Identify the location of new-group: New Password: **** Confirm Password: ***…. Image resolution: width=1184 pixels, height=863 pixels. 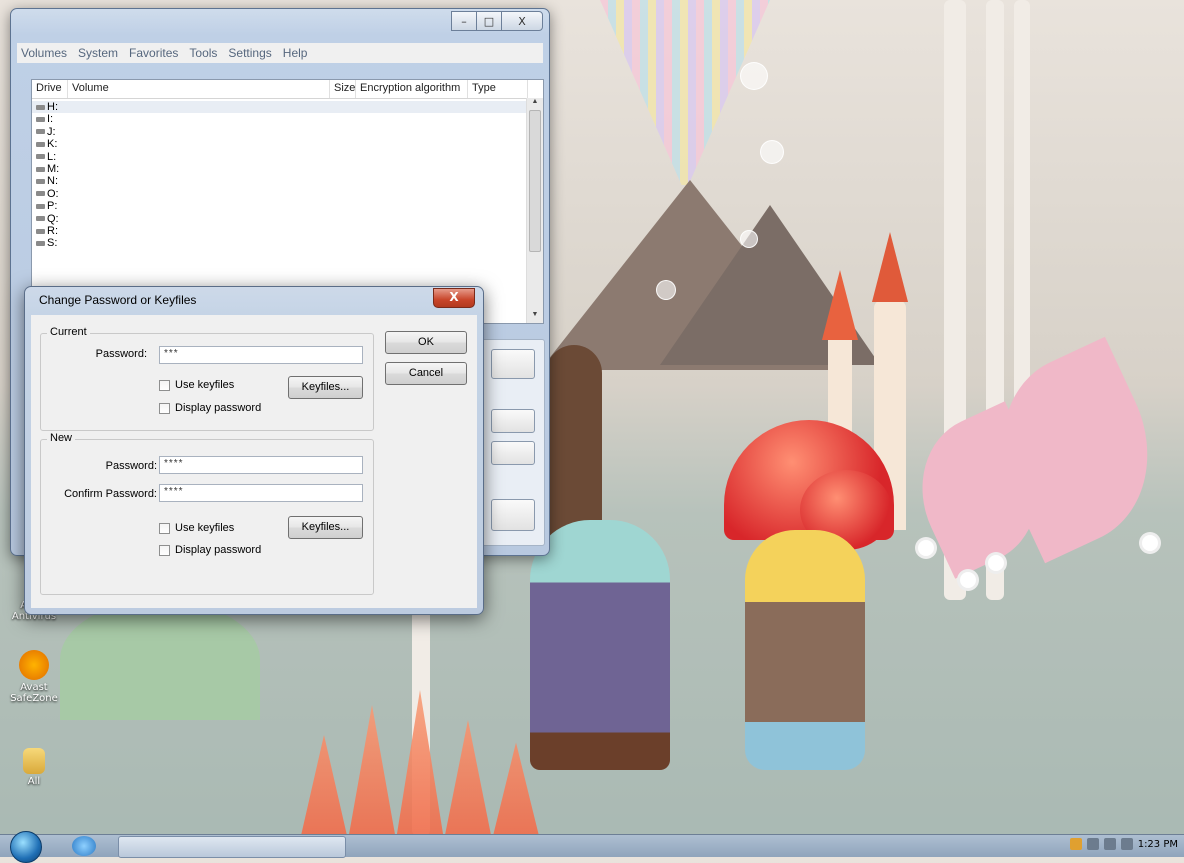
(207, 513).